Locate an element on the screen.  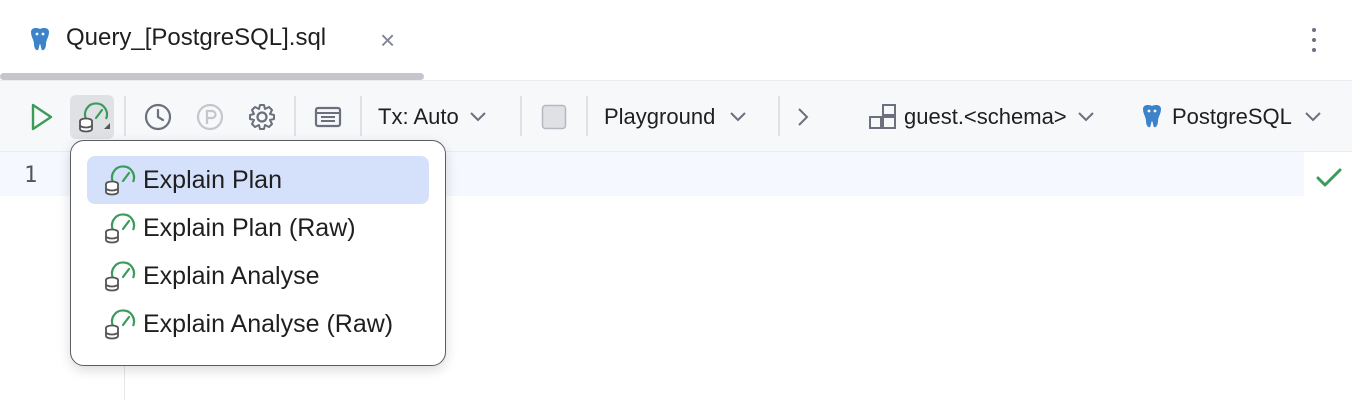
datasource-selector: PostgreSQL is located at coordinates (1238, 117).